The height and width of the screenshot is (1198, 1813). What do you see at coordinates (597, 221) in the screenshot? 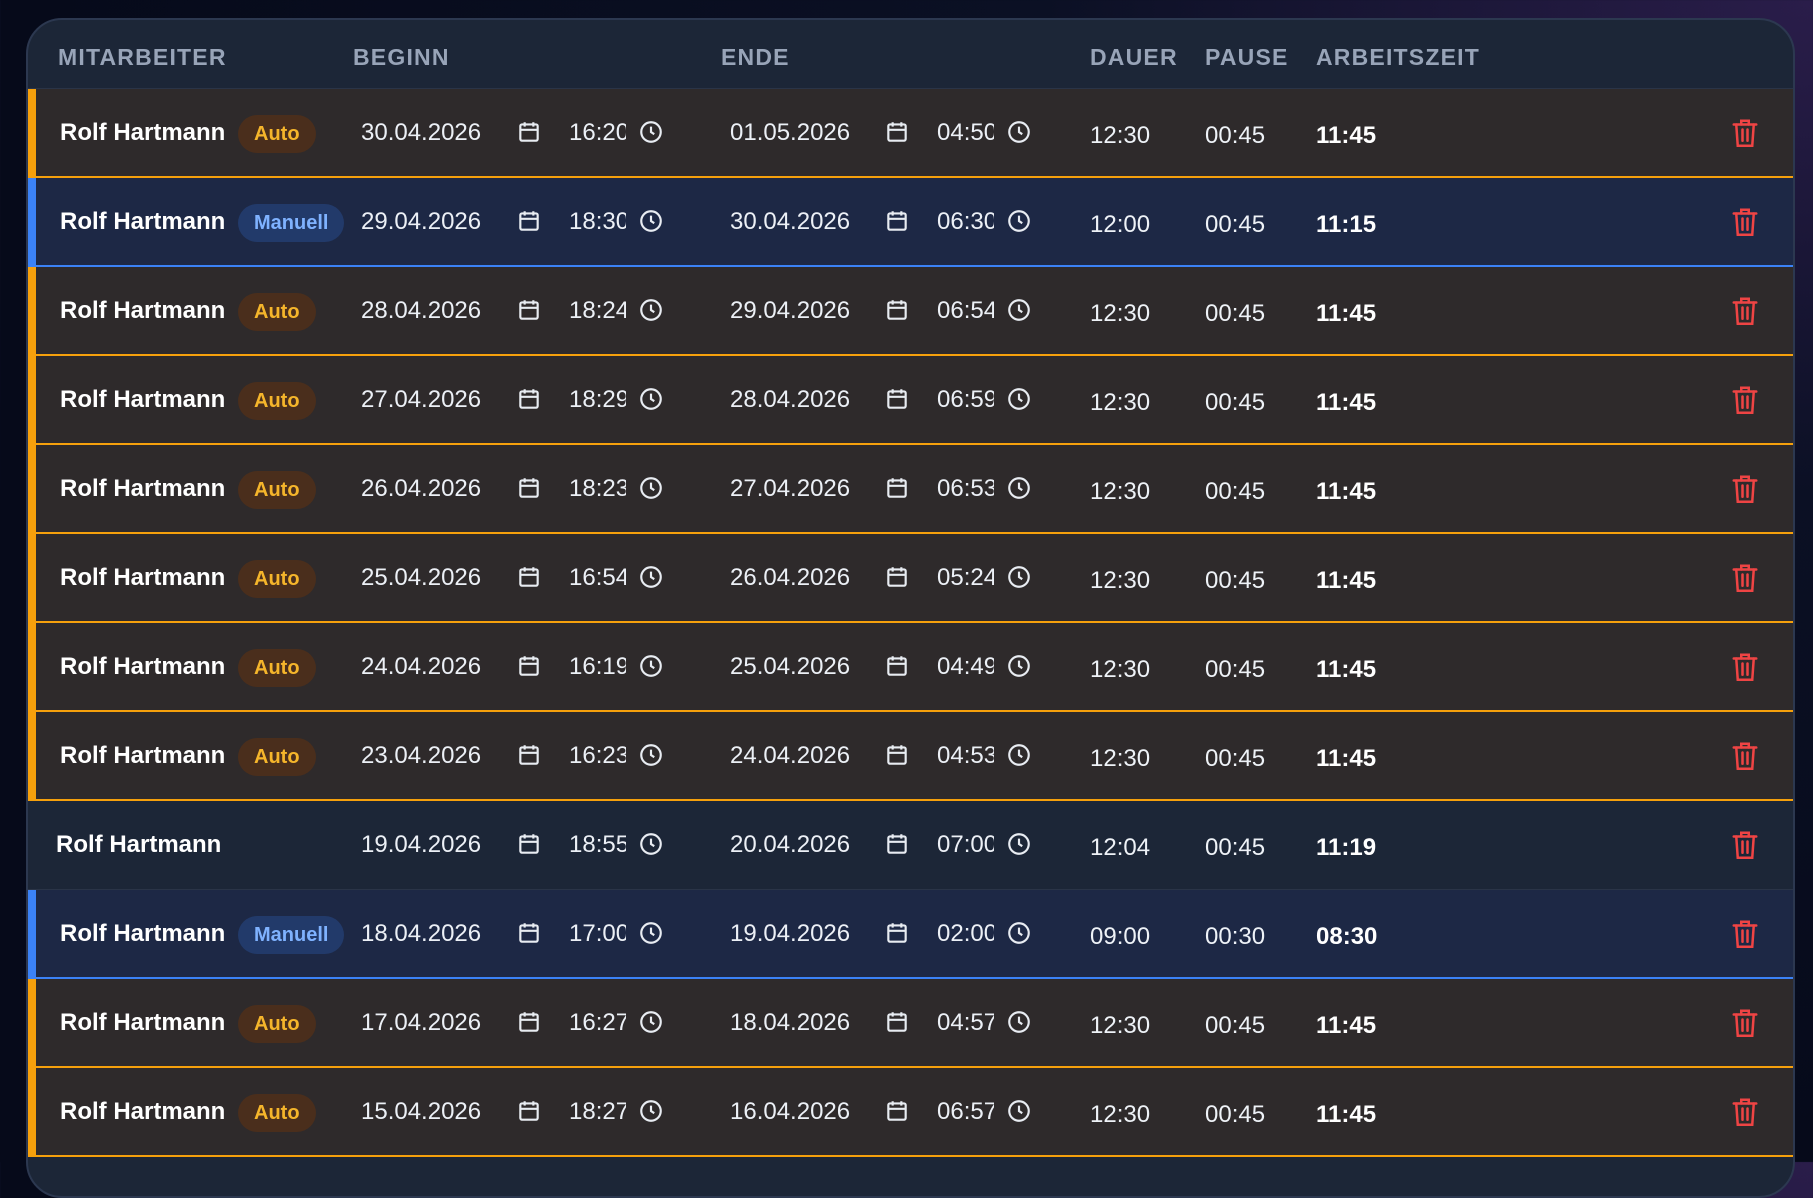
I see `start-time-input: 18:30` at bounding box center [597, 221].